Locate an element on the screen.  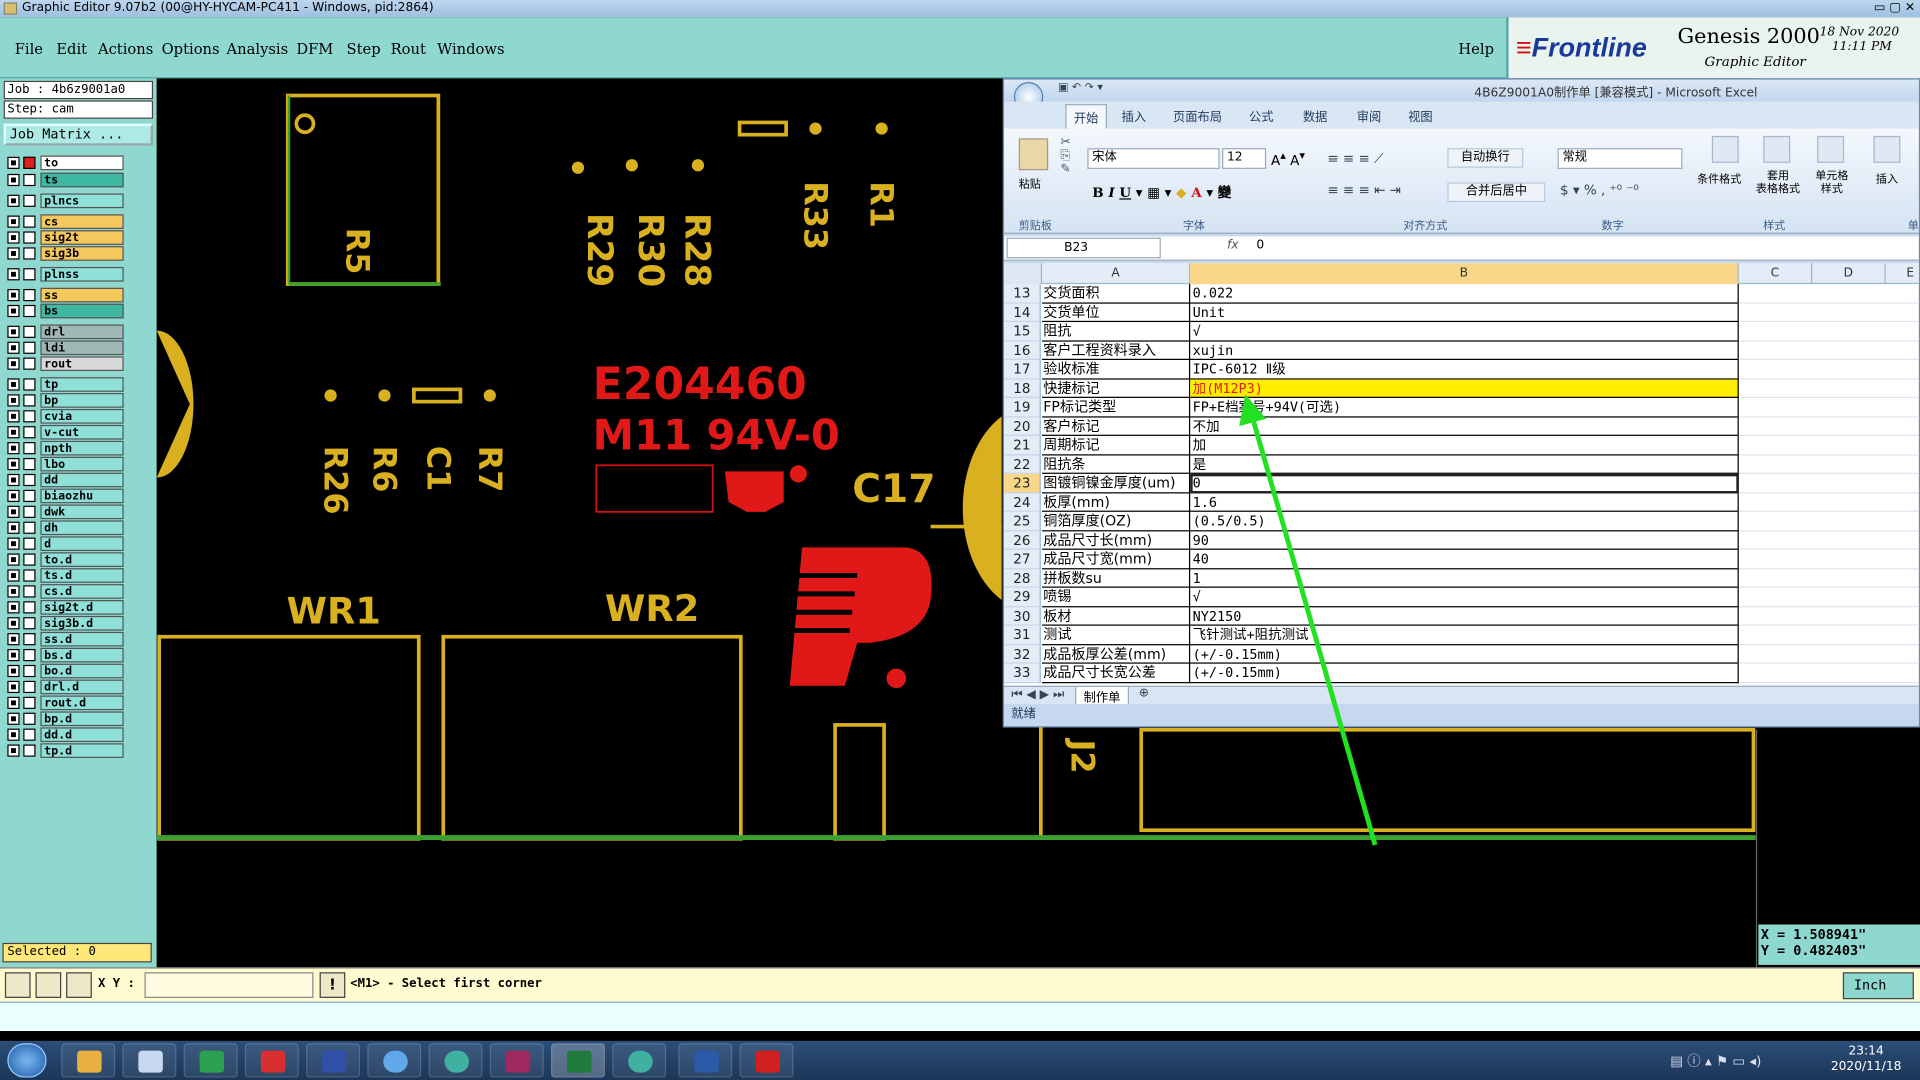
clock-date: 2020/11/18 is located at coordinates (1866, 1067).